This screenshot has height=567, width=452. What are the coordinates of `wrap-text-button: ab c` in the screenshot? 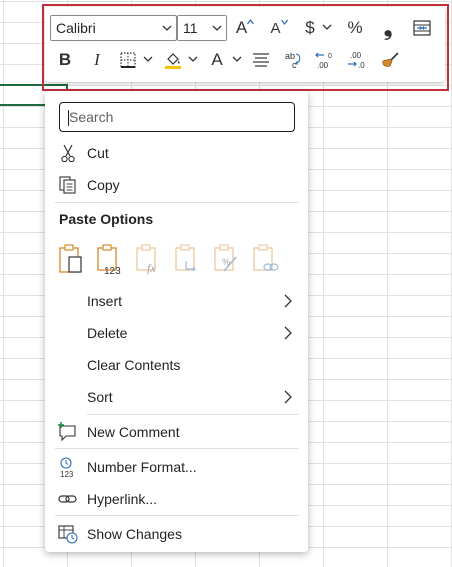 It's located at (294, 60).